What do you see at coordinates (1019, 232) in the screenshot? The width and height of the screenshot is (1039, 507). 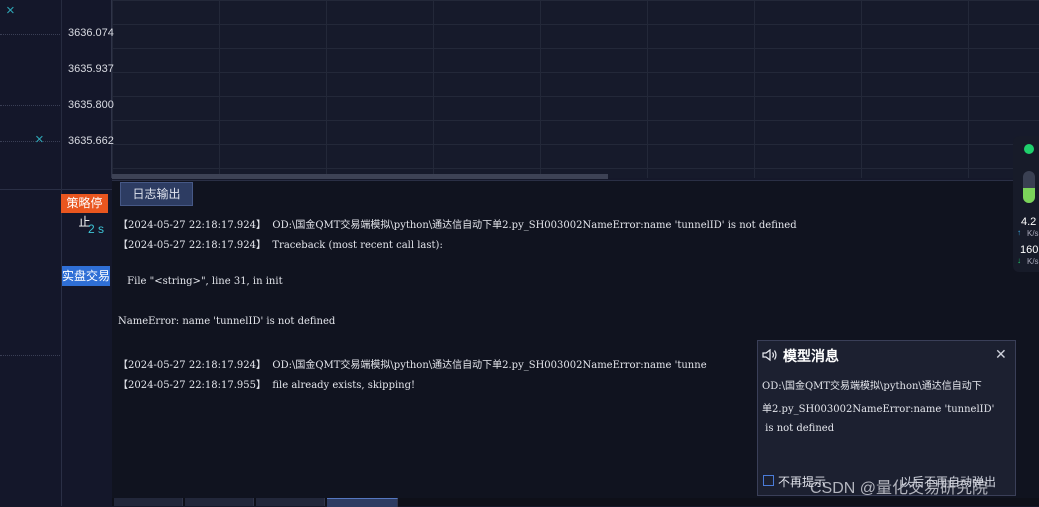 I see `upload-arrow-icon: ↑` at bounding box center [1019, 232].